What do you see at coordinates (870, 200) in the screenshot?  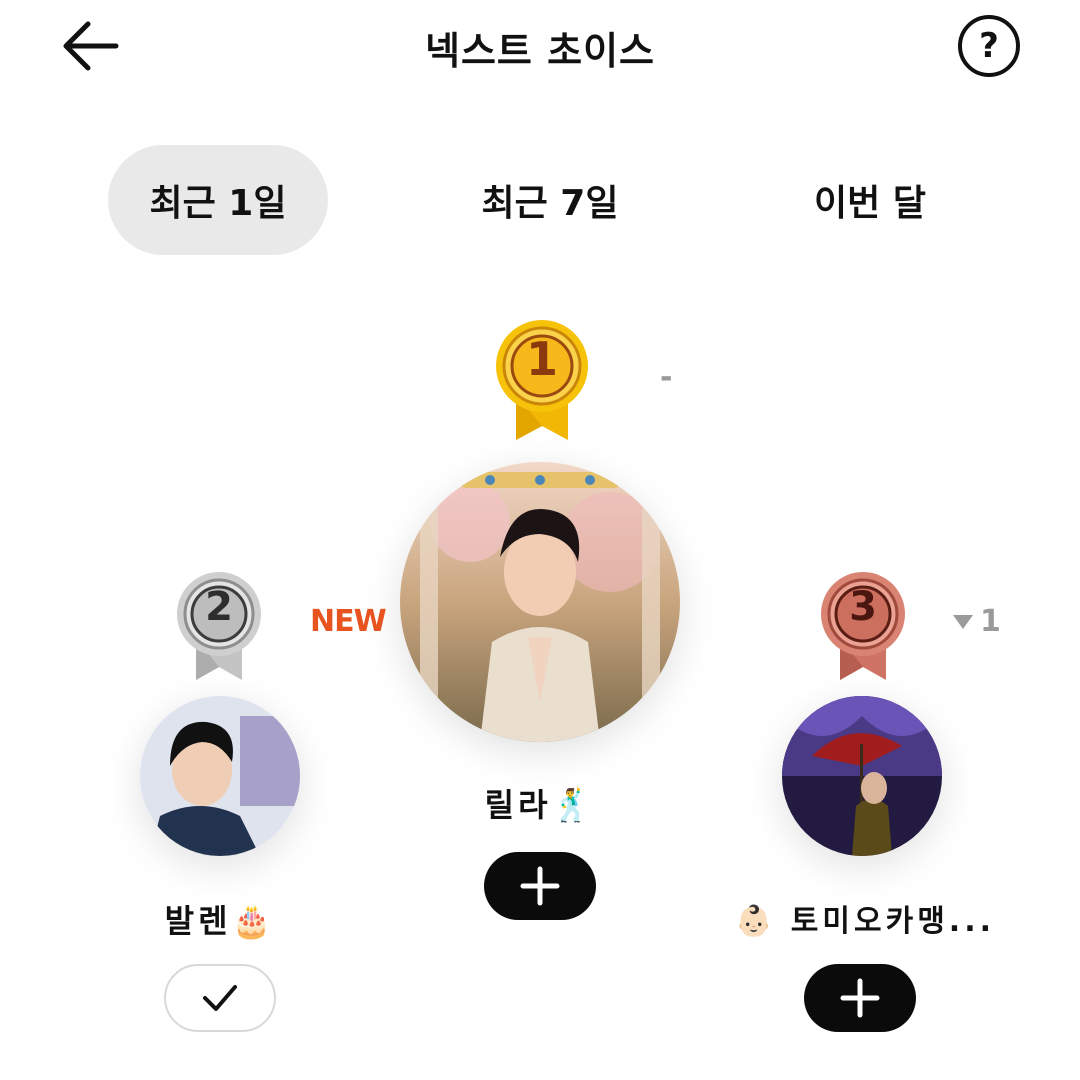 I see `tab-this-month: 이번 달` at bounding box center [870, 200].